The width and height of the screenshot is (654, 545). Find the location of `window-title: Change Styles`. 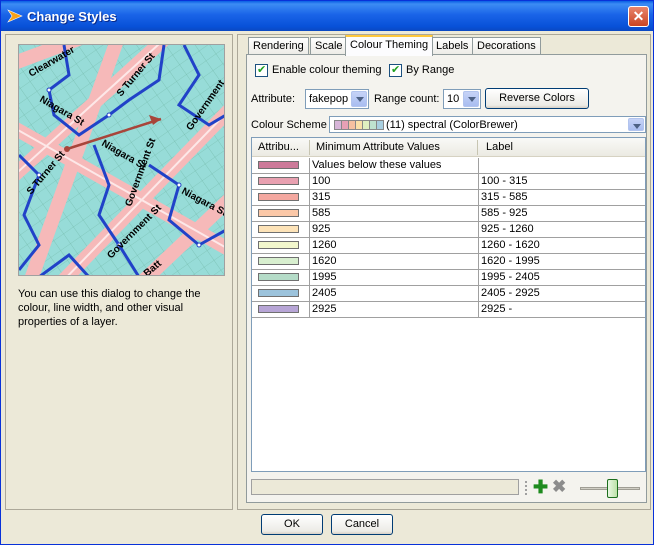

window-title: Change Styles is located at coordinates (72, 16).